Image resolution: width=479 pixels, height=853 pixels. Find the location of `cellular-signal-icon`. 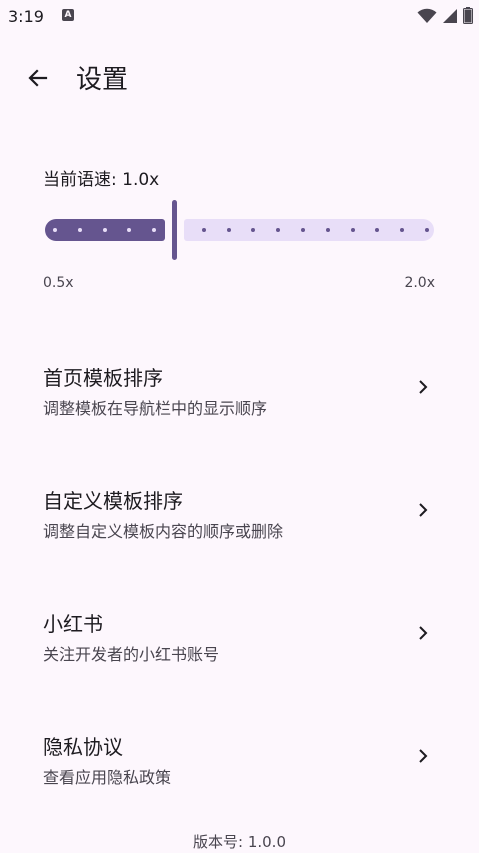

cellular-signal-icon is located at coordinates (450, 15).